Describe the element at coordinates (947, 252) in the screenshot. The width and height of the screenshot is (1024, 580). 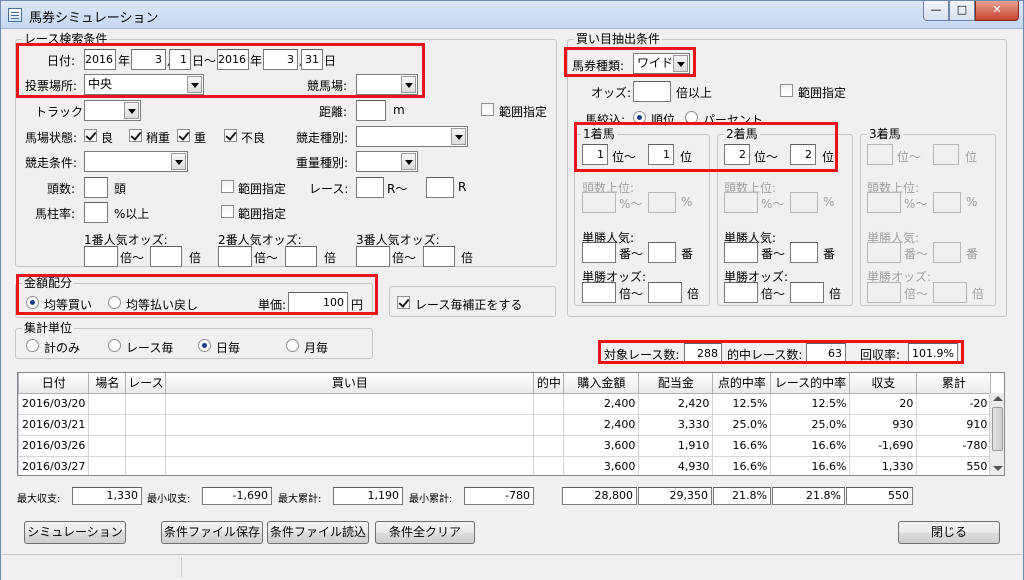
I see `place3-fav-to-input` at that location.